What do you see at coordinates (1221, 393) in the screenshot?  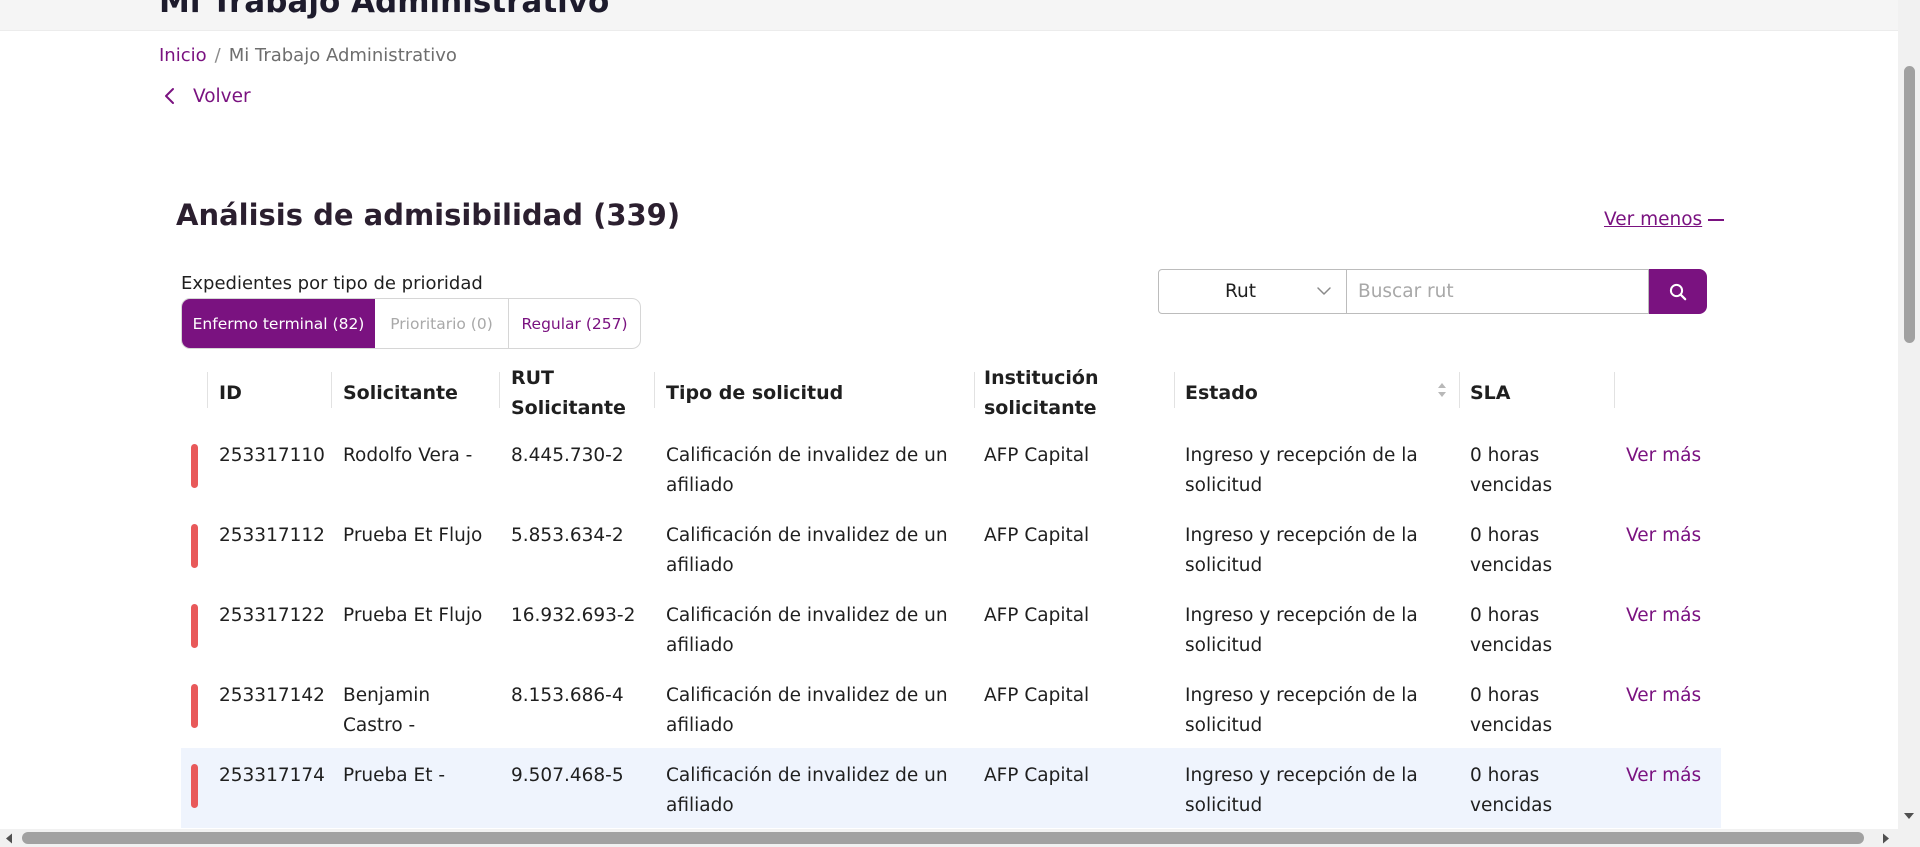 I see `column-header-estado: Estado` at bounding box center [1221, 393].